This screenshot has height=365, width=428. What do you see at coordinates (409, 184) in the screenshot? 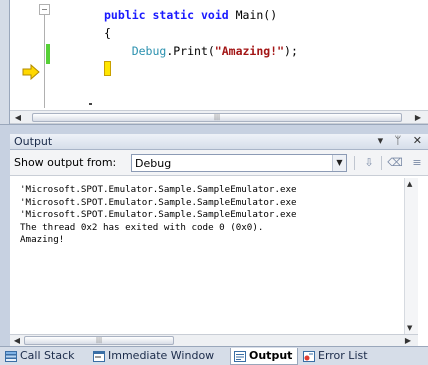
I see `scroll-up-icon: ▲` at bounding box center [409, 184].